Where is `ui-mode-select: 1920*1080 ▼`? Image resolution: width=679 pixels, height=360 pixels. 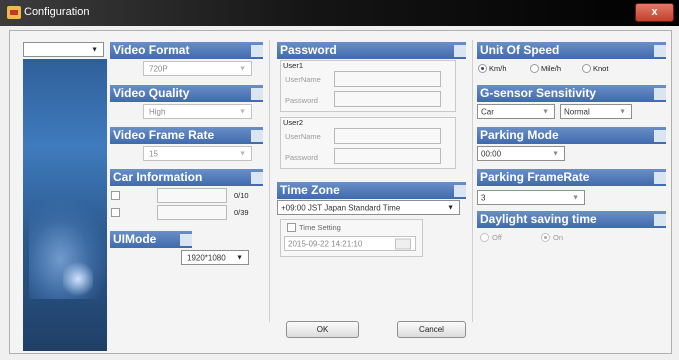 ui-mode-select: 1920*1080 ▼ is located at coordinates (215, 257).